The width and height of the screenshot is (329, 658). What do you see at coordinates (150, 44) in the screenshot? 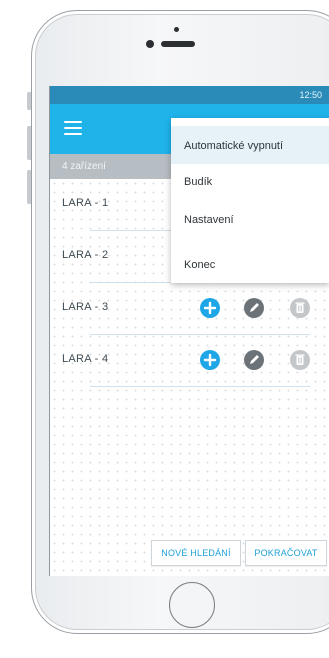
I see `front-camera` at bounding box center [150, 44].